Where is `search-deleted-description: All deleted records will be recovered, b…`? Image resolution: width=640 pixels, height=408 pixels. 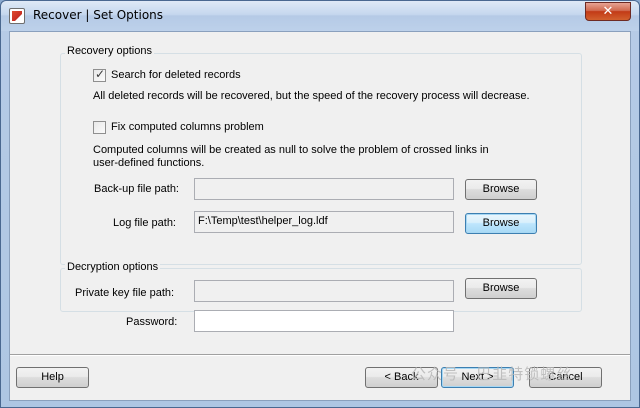 search-deleted-description: All deleted records will be recovered, b… is located at coordinates (311, 96).